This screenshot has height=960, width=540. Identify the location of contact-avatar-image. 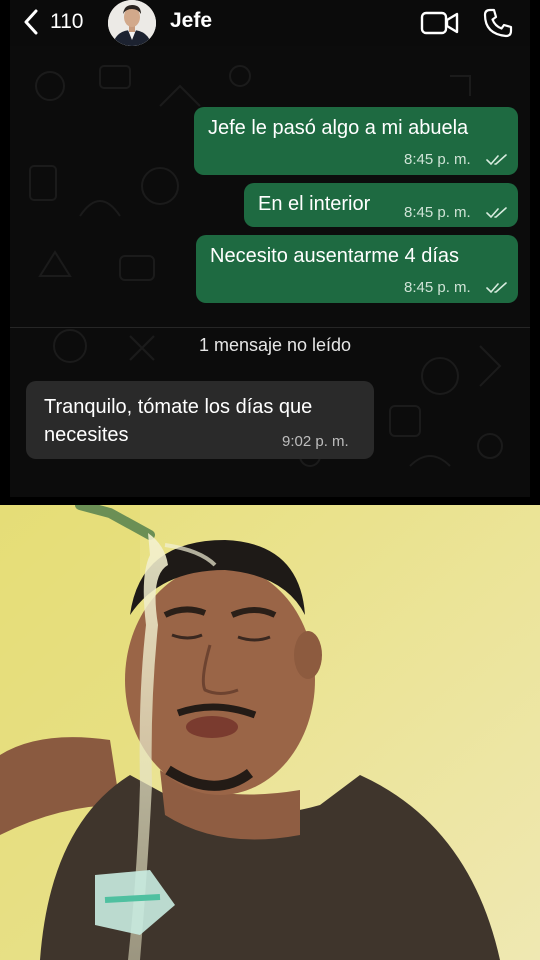
(132, 23).